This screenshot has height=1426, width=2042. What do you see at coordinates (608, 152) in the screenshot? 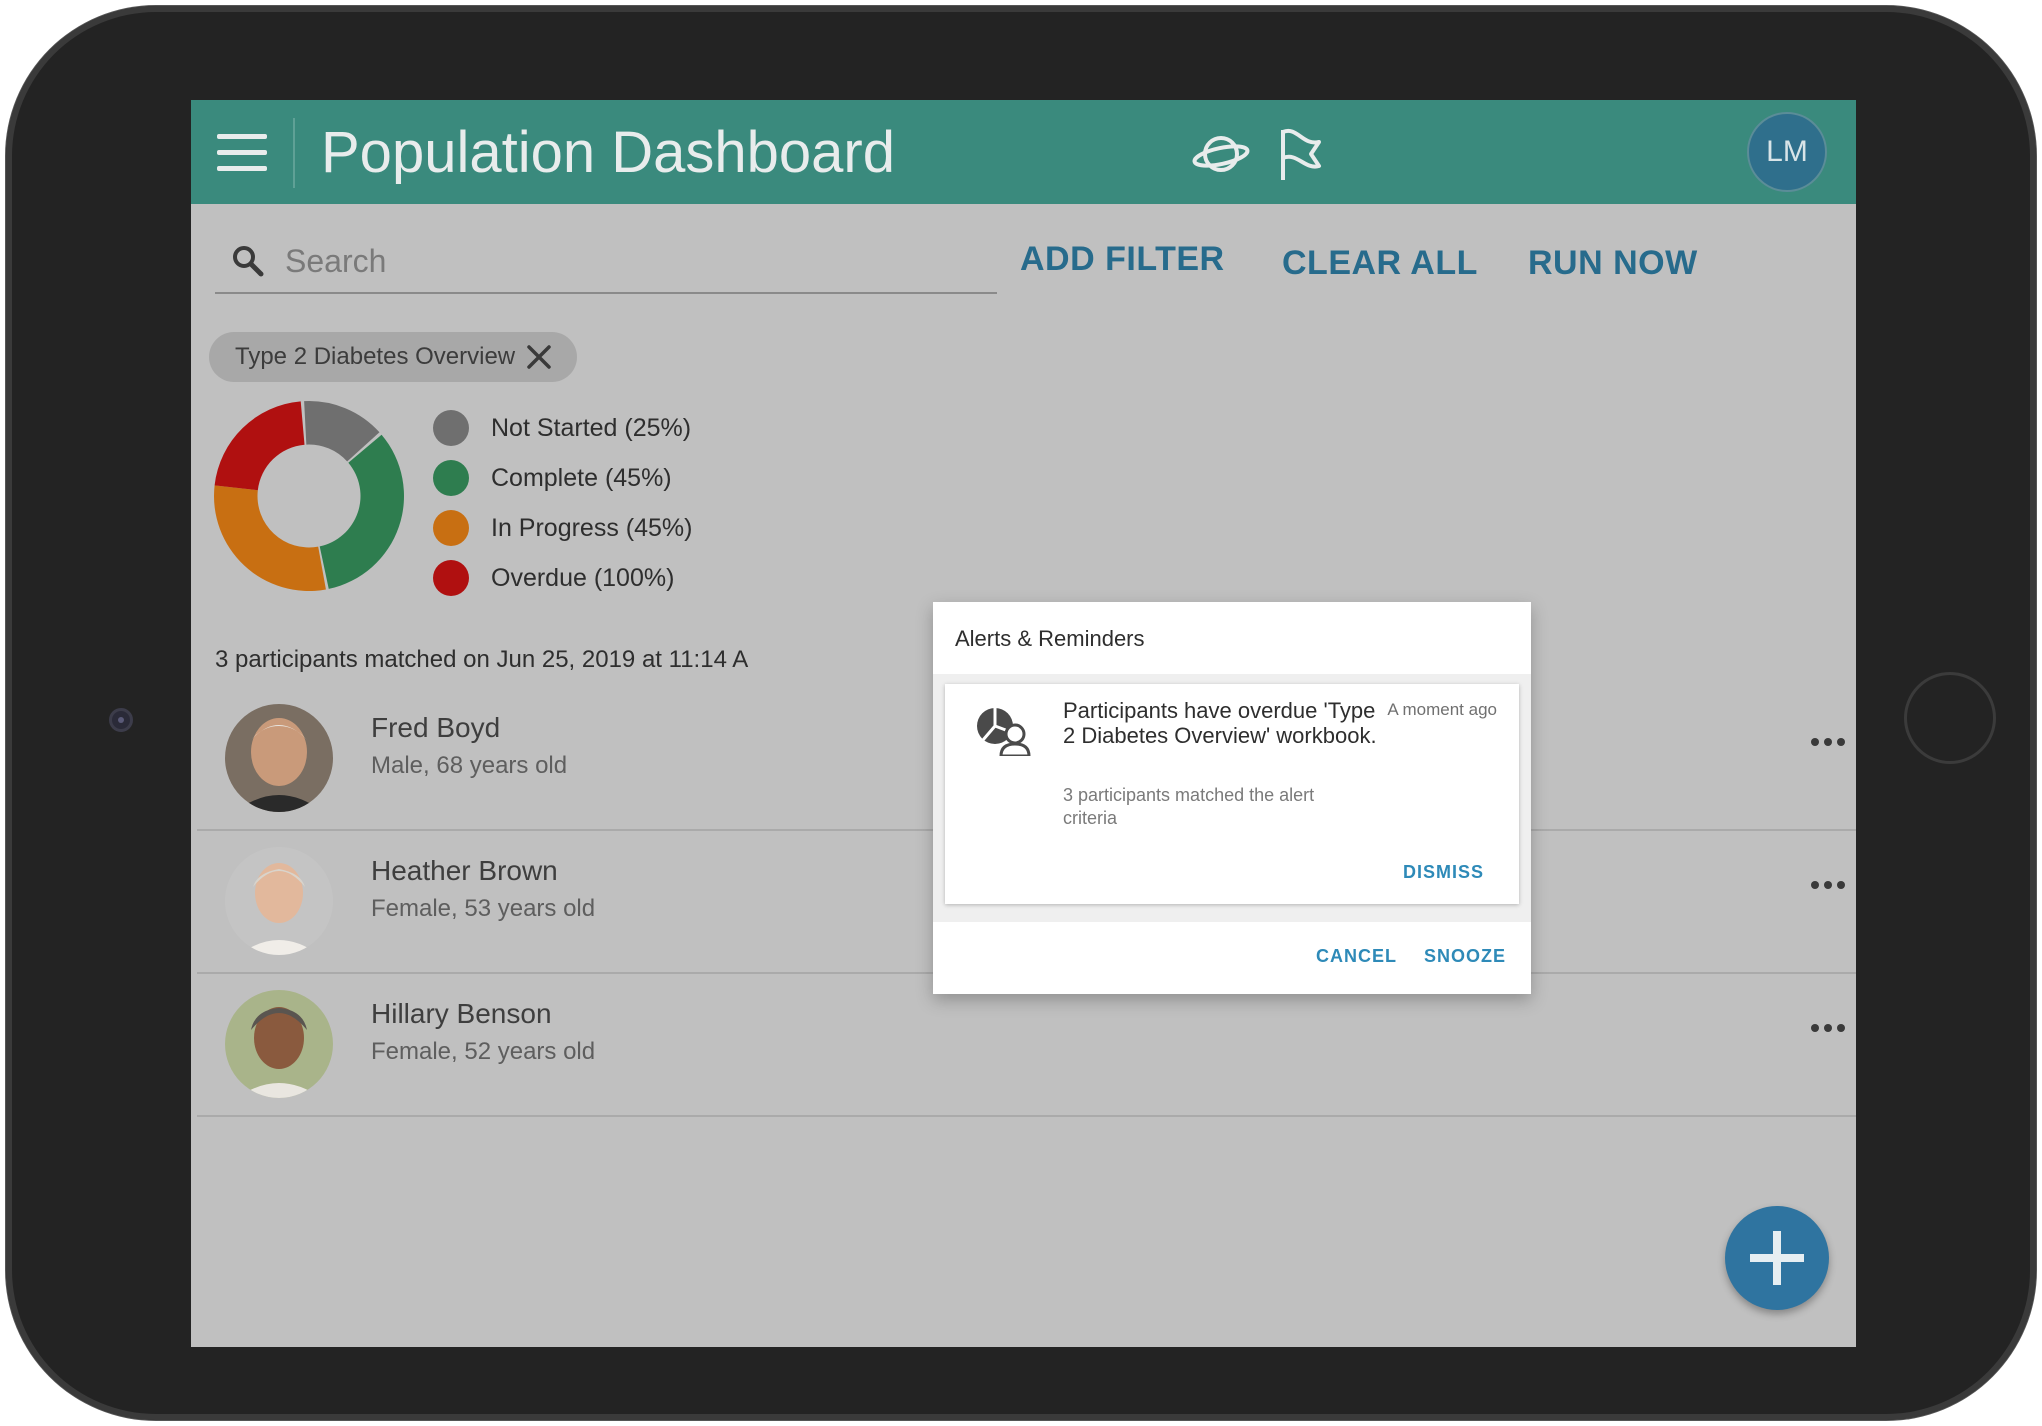
I see `page-title: Population Dashboard` at bounding box center [608, 152].